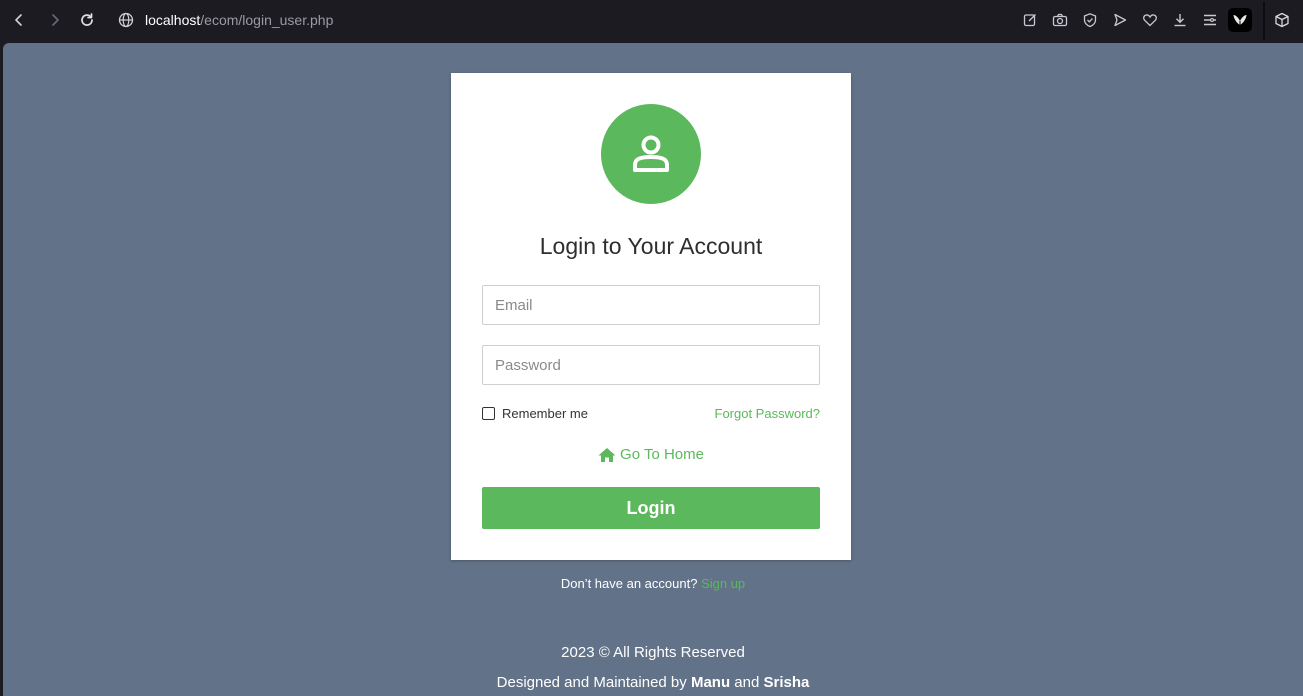 The image size is (1303, 696). I want to click on back-icon, so click(19, 20).